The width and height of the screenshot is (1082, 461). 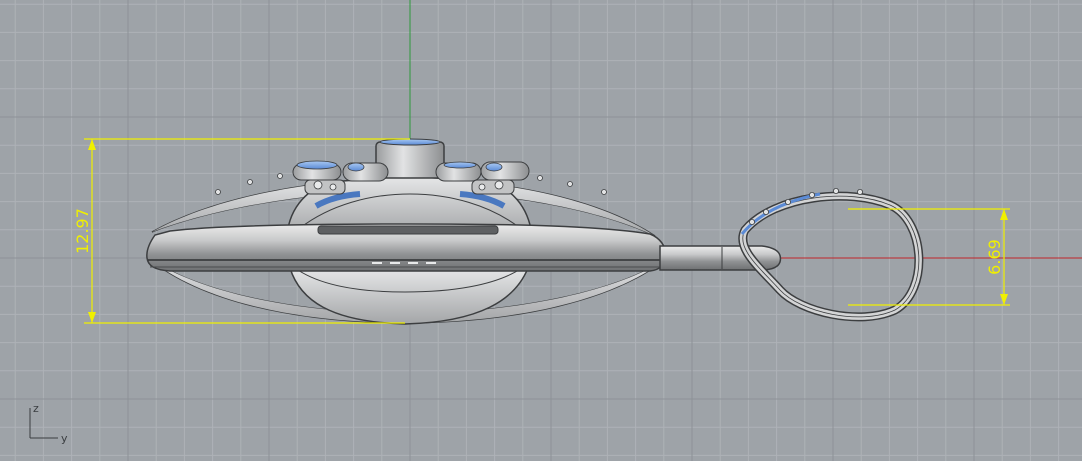 What do you see at coordinates (1004, 299) in the screenshot?
I see `dim-loop-arrow-bottom` at bounding box center [1004, 299].